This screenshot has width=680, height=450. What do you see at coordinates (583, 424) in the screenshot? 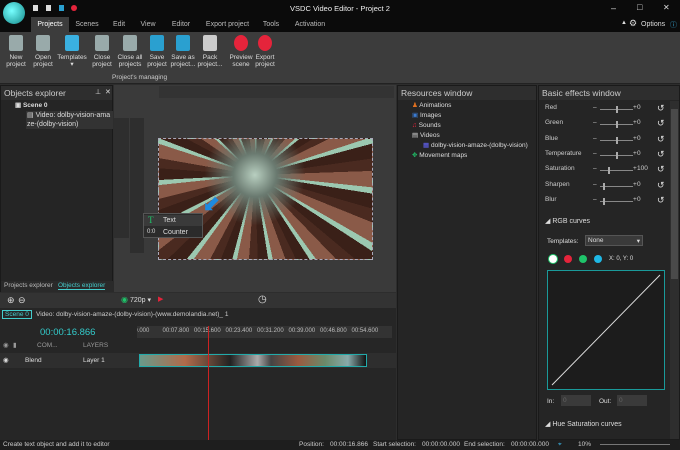
I see `hue-saturation-header: ◢ Hue Saturation curves` at bounding box center [583, 424].